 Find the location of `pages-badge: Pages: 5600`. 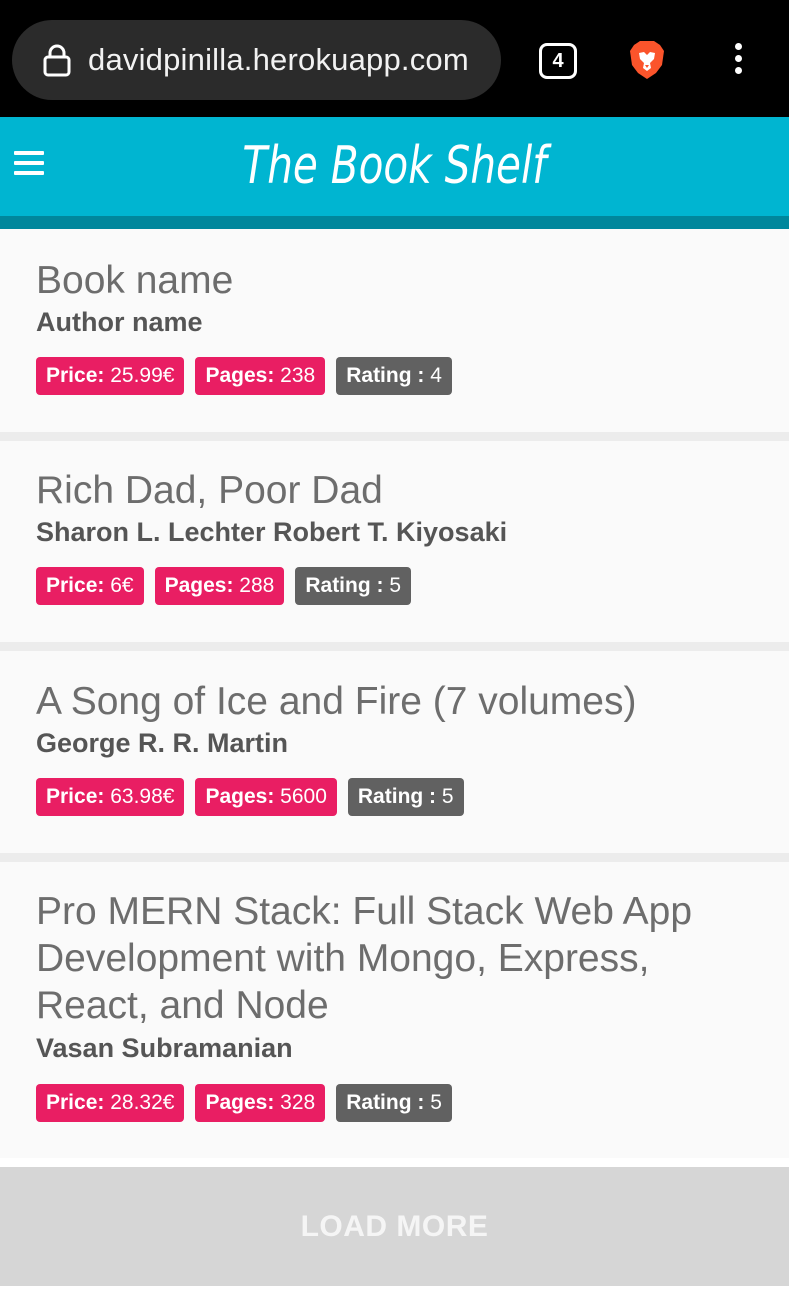

pages-badge: Pages: 5600 is located at coordinates (266, 797).